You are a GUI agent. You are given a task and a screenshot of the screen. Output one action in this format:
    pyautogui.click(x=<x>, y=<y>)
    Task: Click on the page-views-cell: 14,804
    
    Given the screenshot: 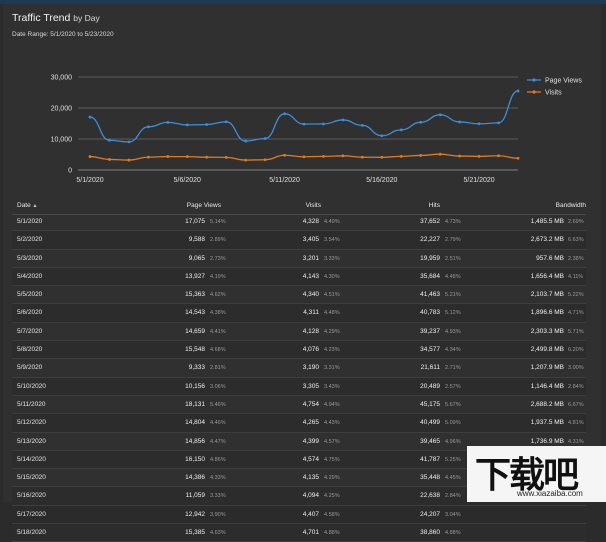 What is the action you would take?
    pyautogui.click(x=195, y=423)
    